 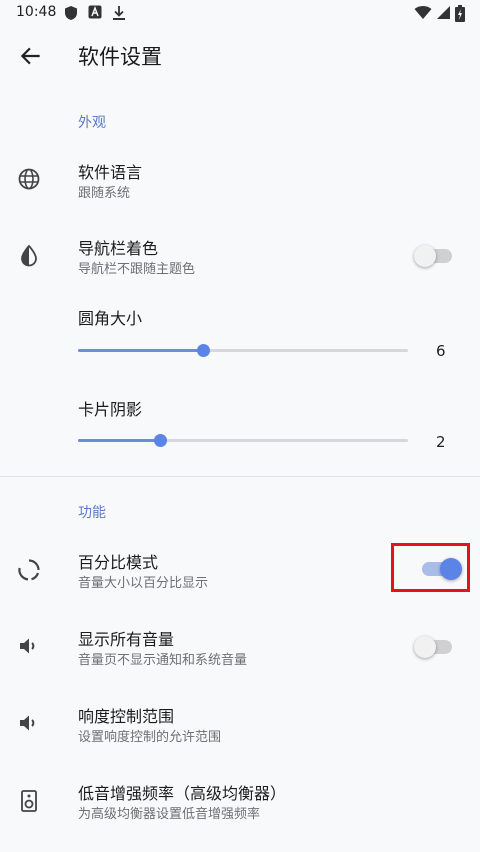 What do you see at coordinates (29, 570) in the screenshot?
I see `percent-circle-icon` at bounding box center [29, 570].